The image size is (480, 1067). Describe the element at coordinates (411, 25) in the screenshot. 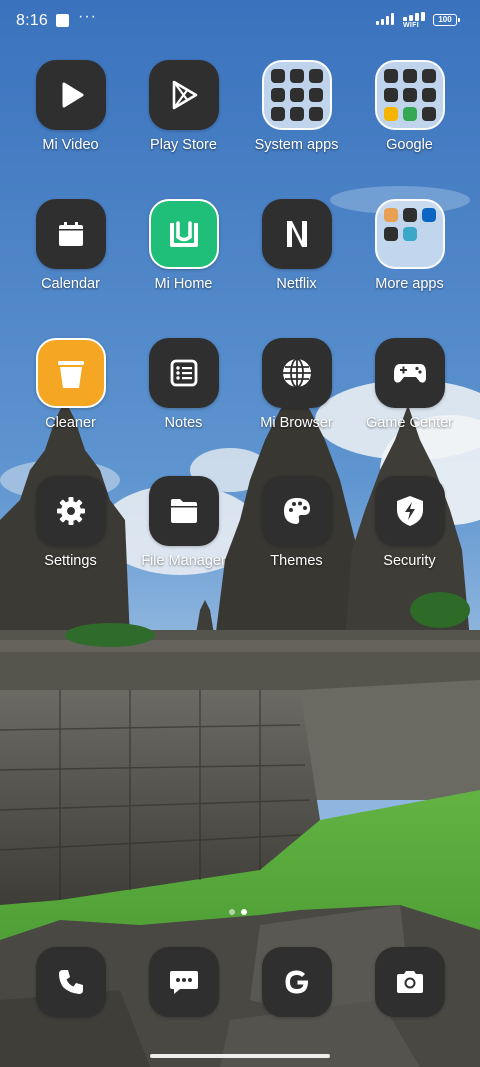

I see `wifi-label: WIFI` at that location.